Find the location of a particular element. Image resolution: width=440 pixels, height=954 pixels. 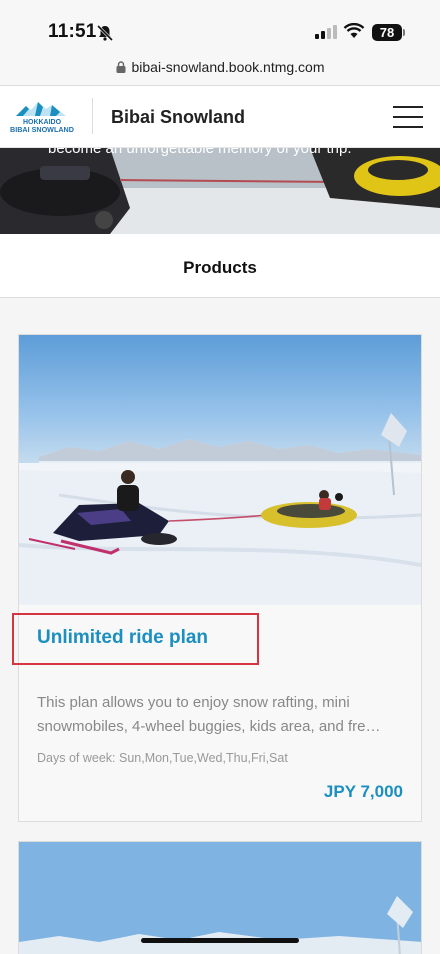

hero-image is located at coordinates (220, 191).